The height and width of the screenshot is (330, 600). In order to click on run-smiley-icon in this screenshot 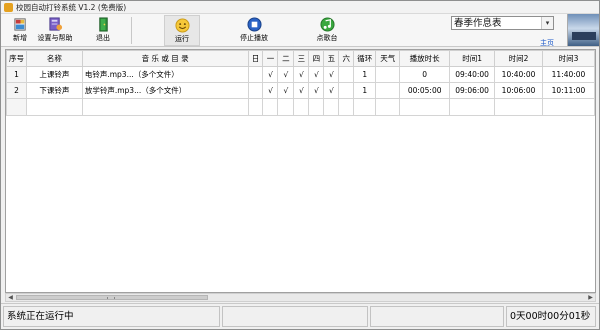, I will do `click(182, 25)`.